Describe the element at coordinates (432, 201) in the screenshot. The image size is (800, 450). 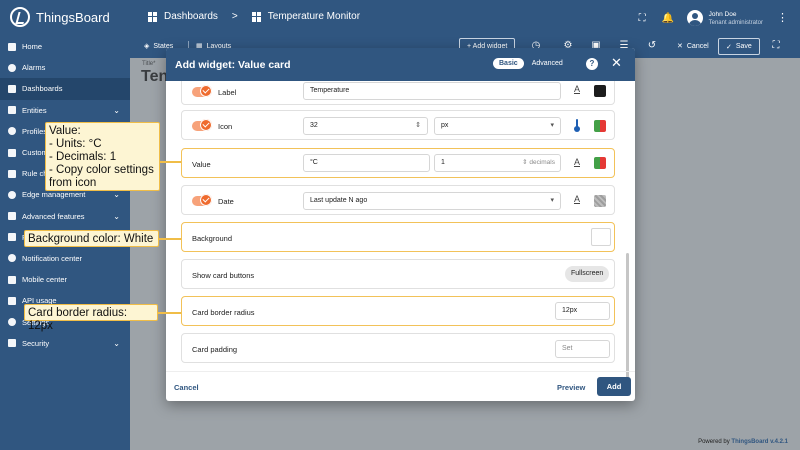
I see `date-format-select: Last update N ago ▾` at that location.